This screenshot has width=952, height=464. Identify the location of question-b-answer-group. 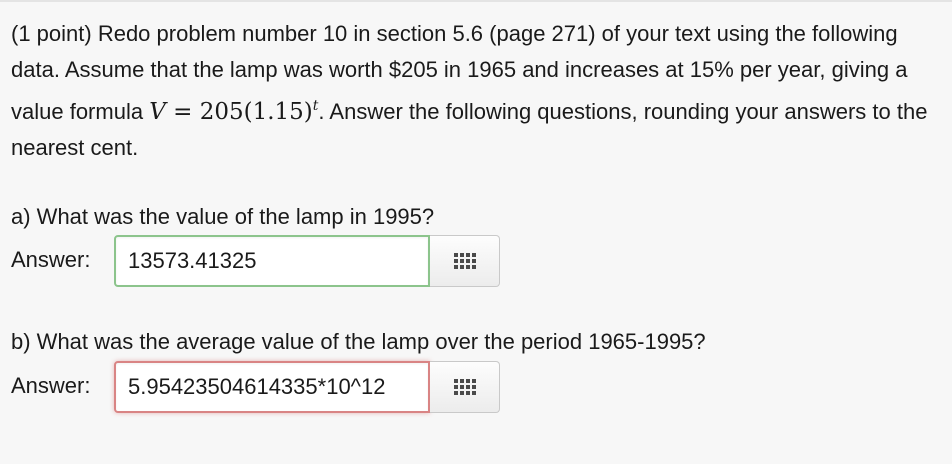
(307, 387).